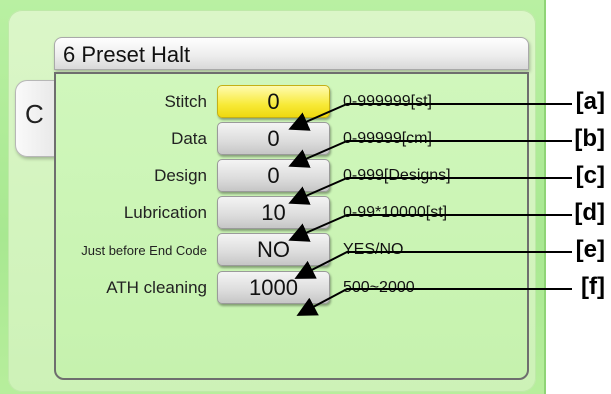 The image size is (611, 394). What do you see at coordinates (180, 175) in the screenshot?
I see `setting-label: Design` at bounding box center [180, 175].